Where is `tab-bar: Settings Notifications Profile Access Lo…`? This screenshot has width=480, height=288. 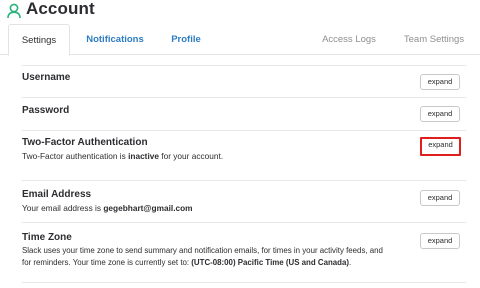 tab-bar: Settings Notifications Profile Access Lo… is located at coordinates (240, 40).